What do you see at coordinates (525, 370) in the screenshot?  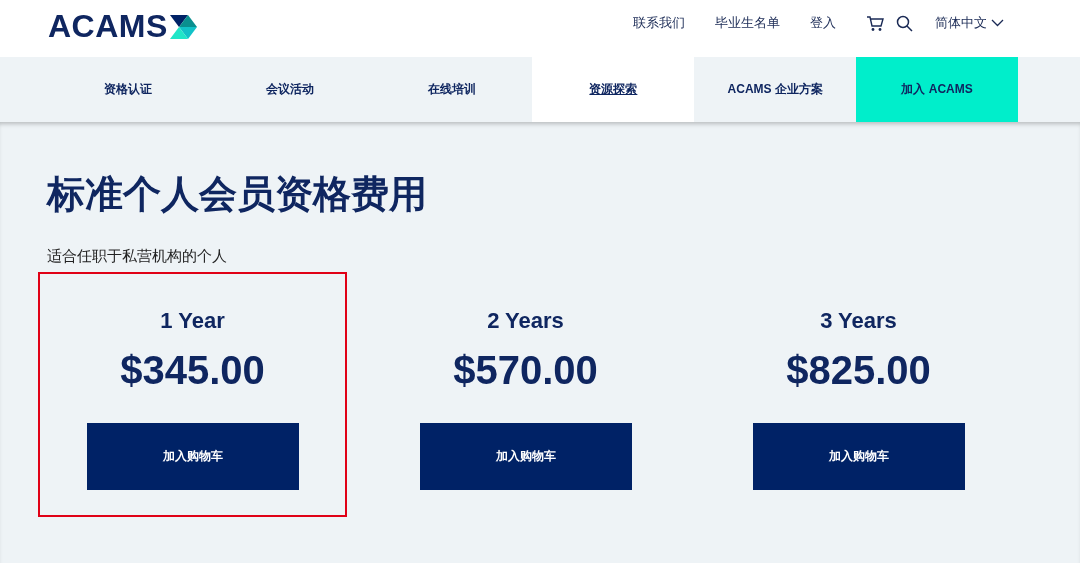 I see `plan-price: $570.00` at bounding box center [525, 370].